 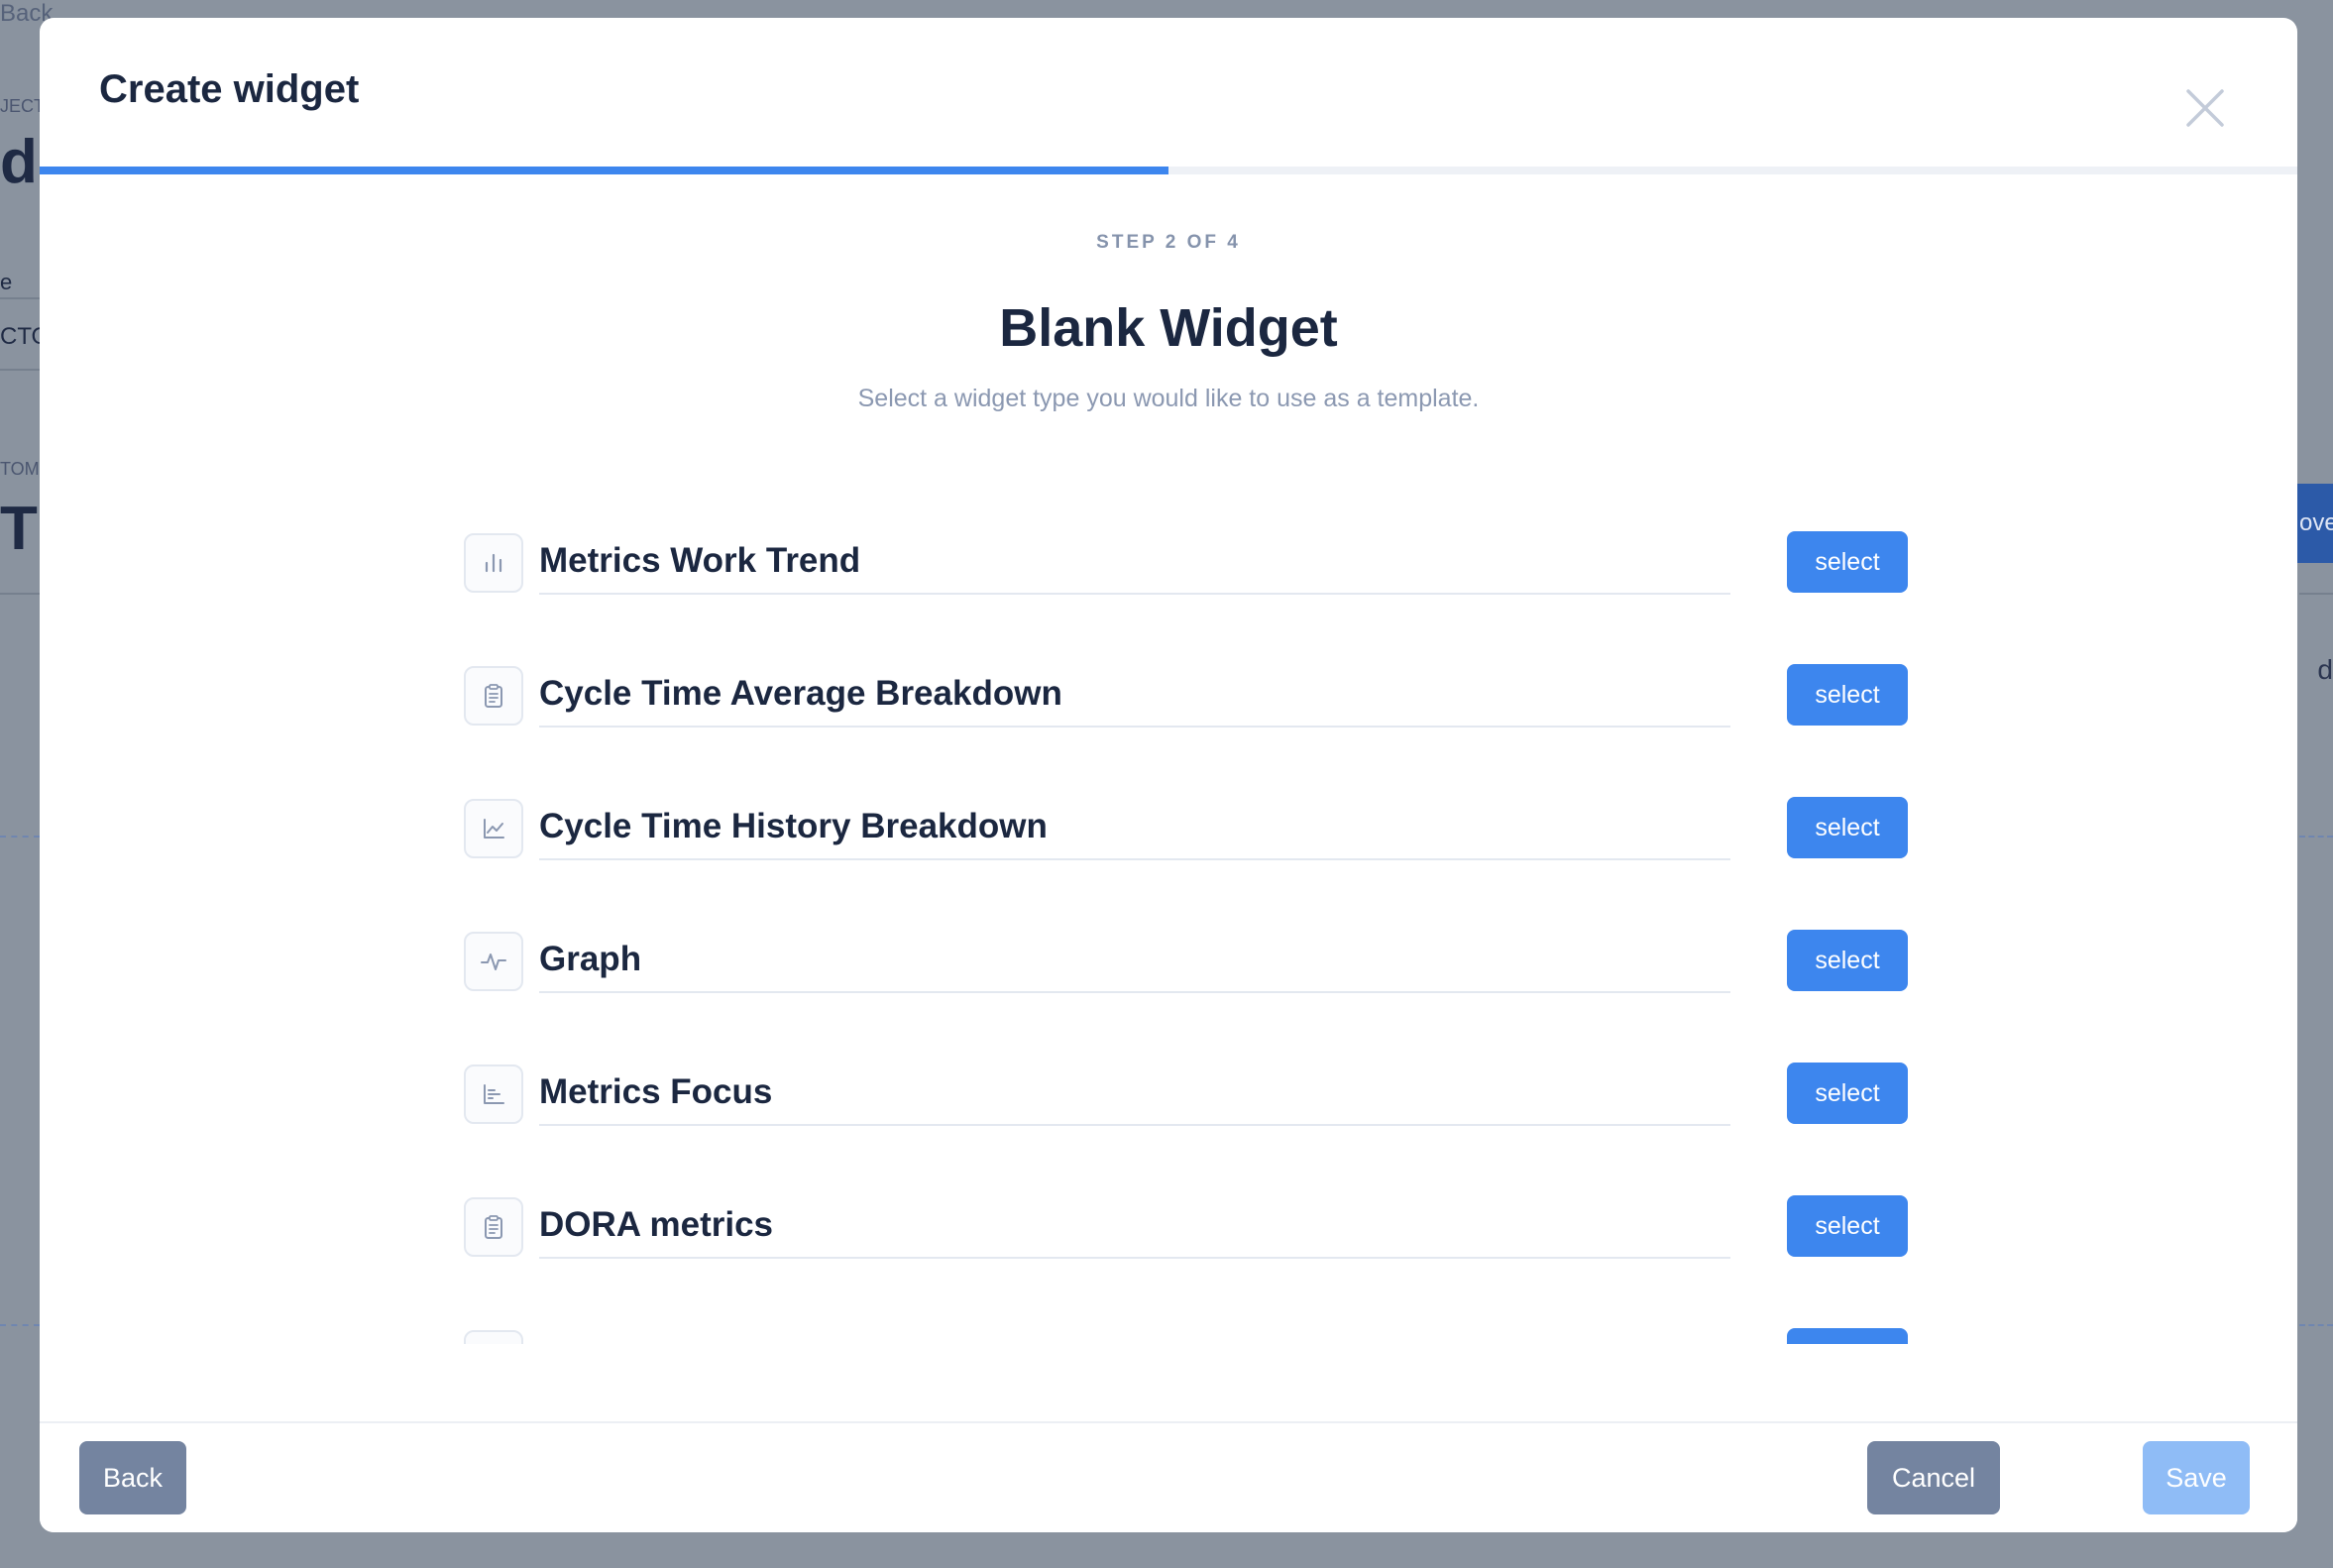 I want to click on close-button, so click(x=2205, y=108).